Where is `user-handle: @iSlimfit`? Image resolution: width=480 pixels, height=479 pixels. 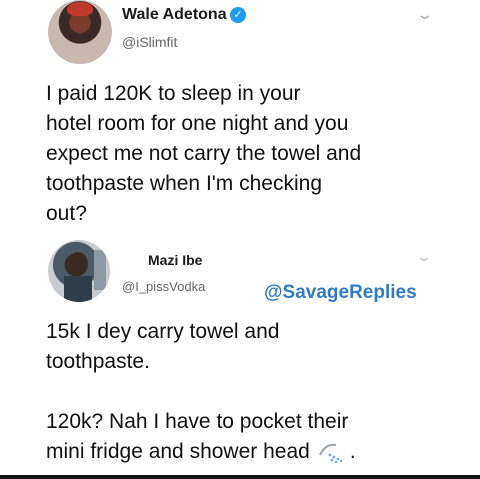 user-handle: @iSlimfit is located at coordinates (149, 42).